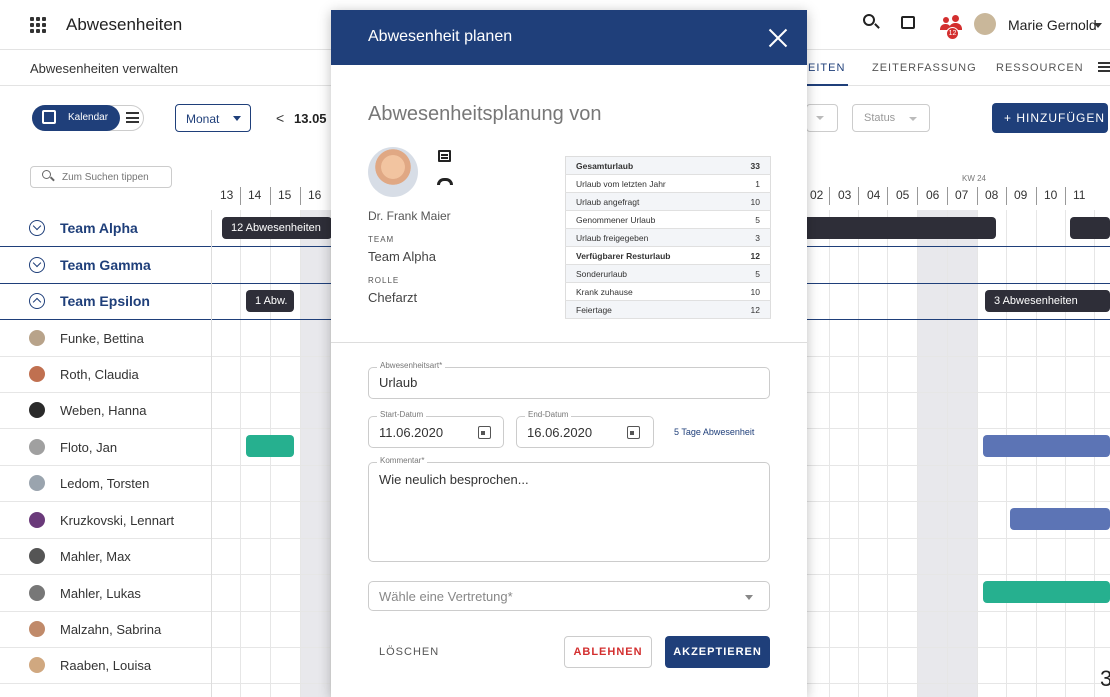  What do you see at coordinates (749, 273) in the screenshot?
I see `stat-value: 5` at bounding box center [749, 273].